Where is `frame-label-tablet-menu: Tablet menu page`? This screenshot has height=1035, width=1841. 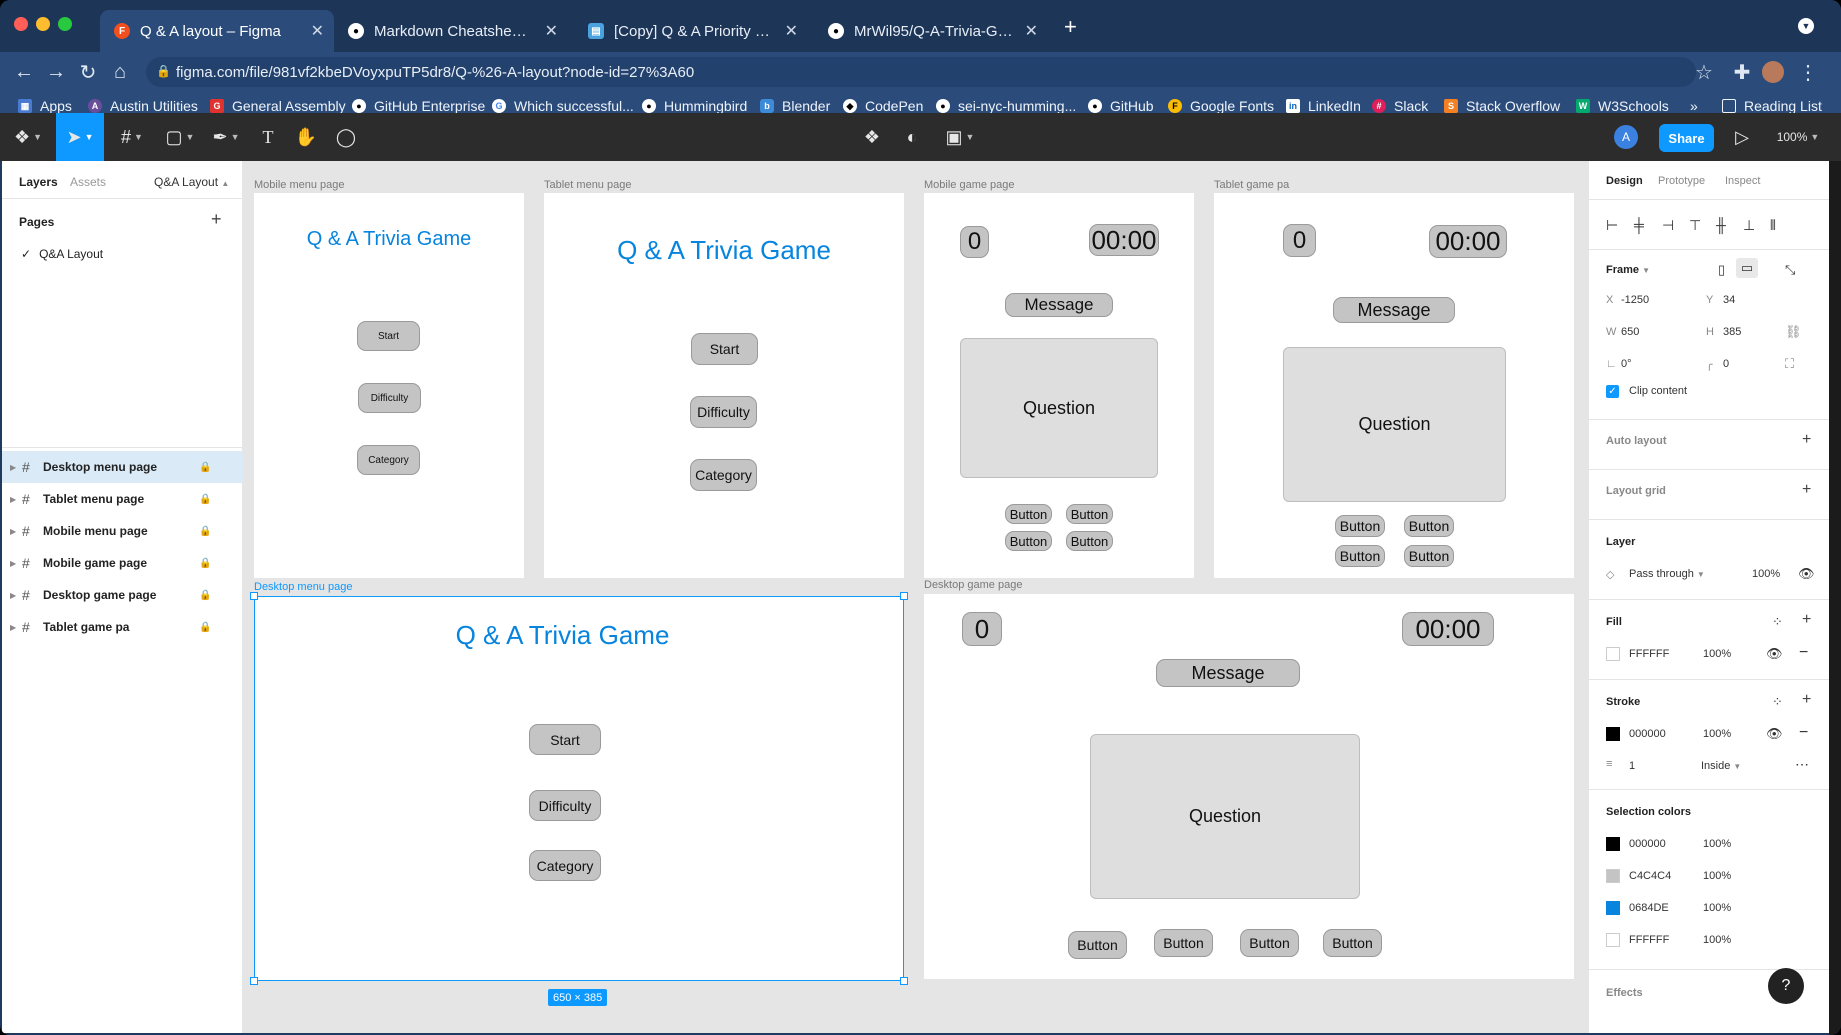 frame-label-tablet-menu: Tablet menu page is located at coordinates (587, 185).